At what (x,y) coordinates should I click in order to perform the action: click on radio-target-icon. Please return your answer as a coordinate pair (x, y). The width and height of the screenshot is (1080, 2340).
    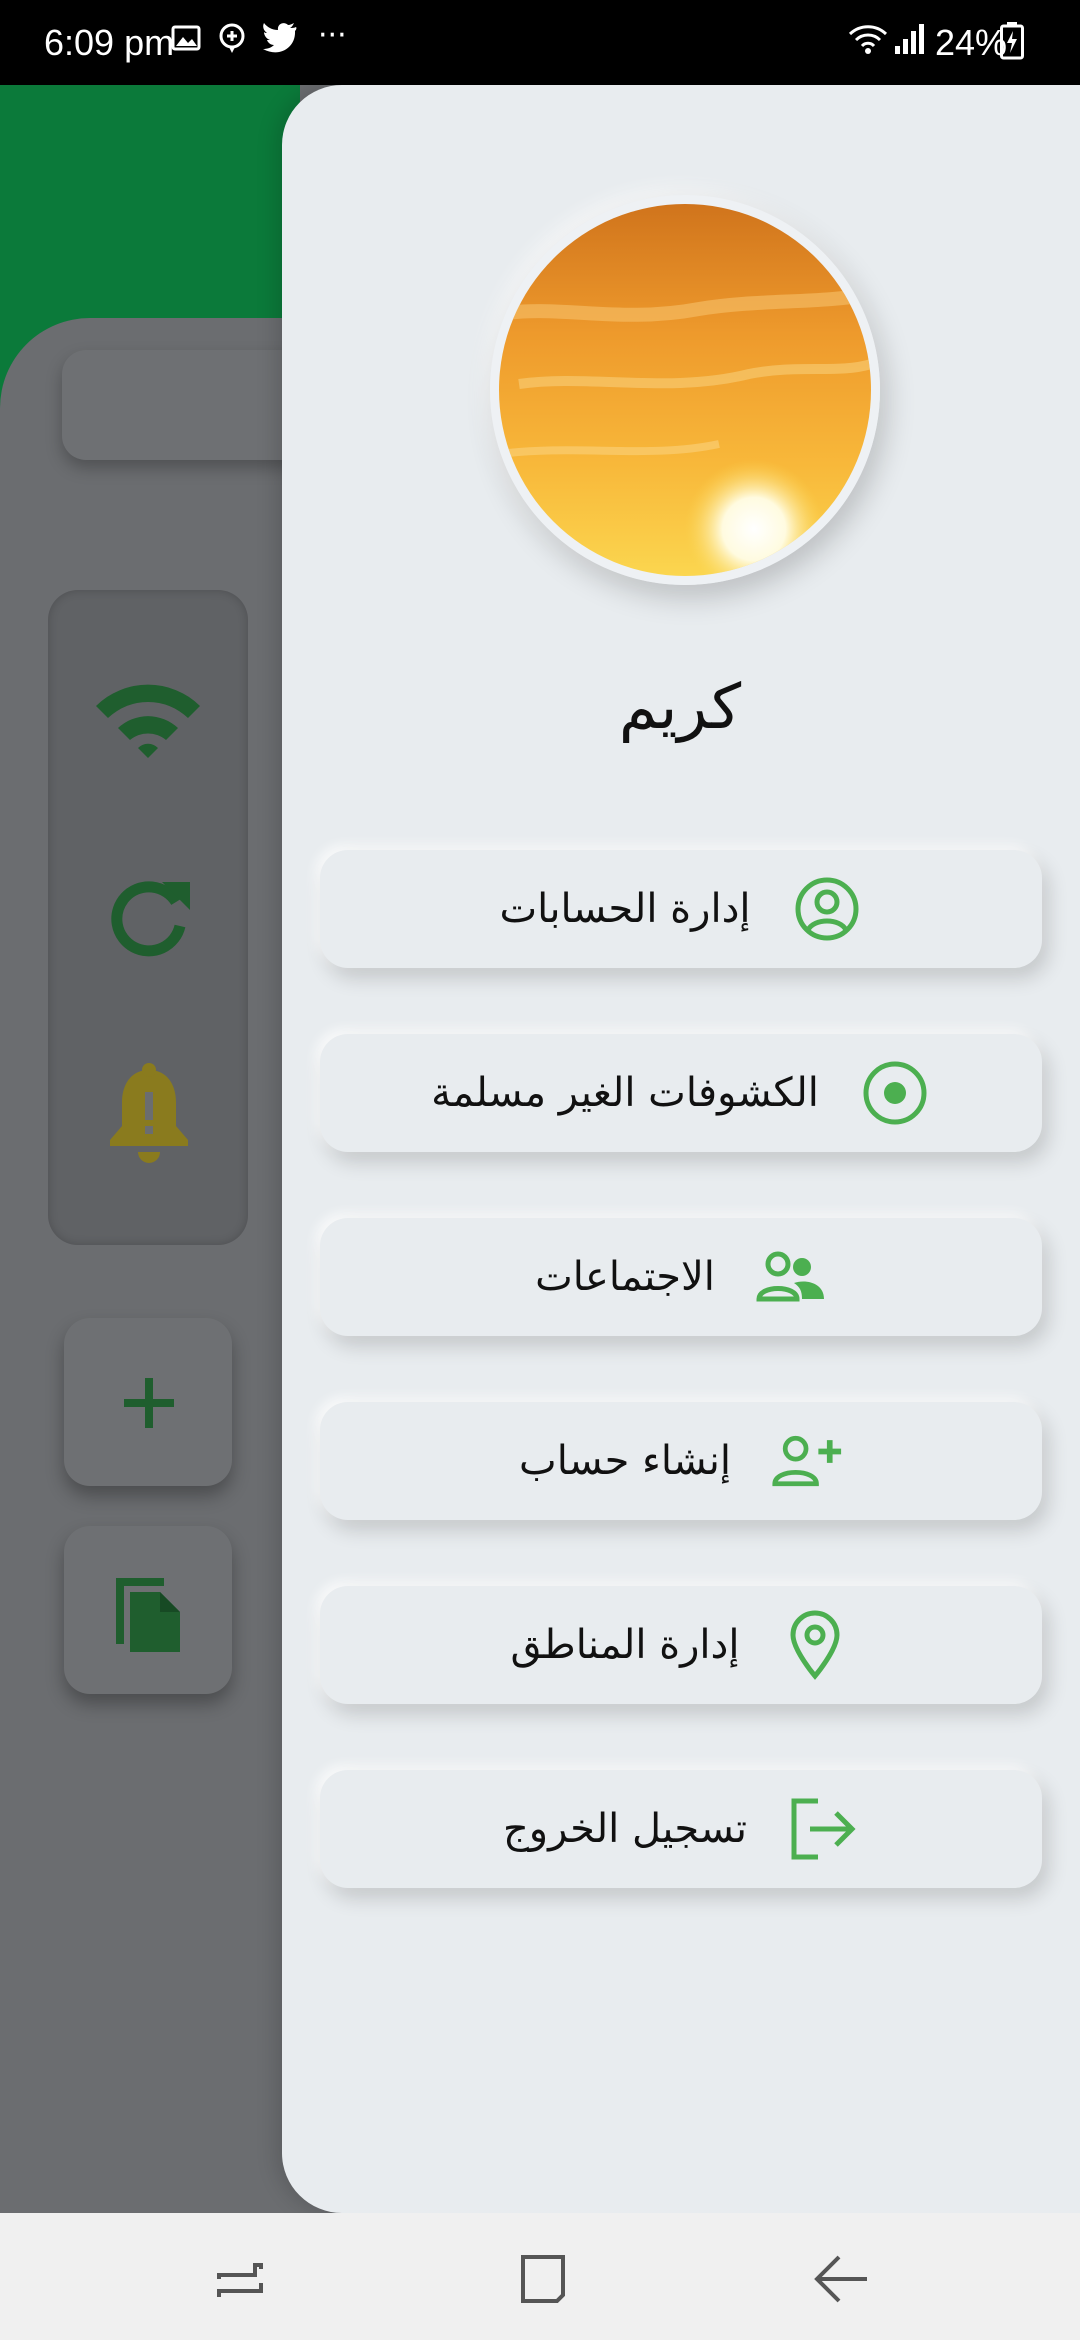
    Looking at the image, I should click on (895, 1093).